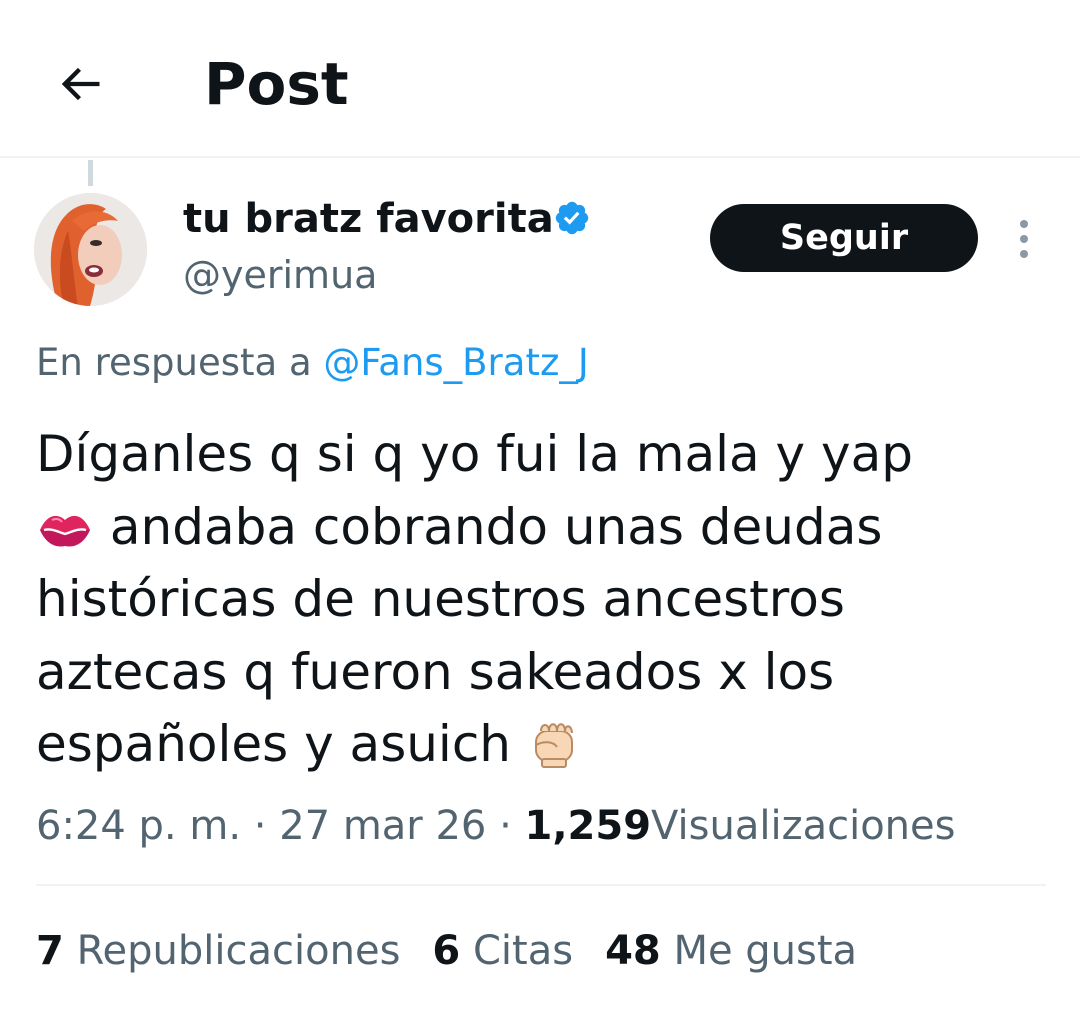 The width and height of the screenshot is (1080, 1013). I want to click on likes-label: Me gusta, so click(765, 951).